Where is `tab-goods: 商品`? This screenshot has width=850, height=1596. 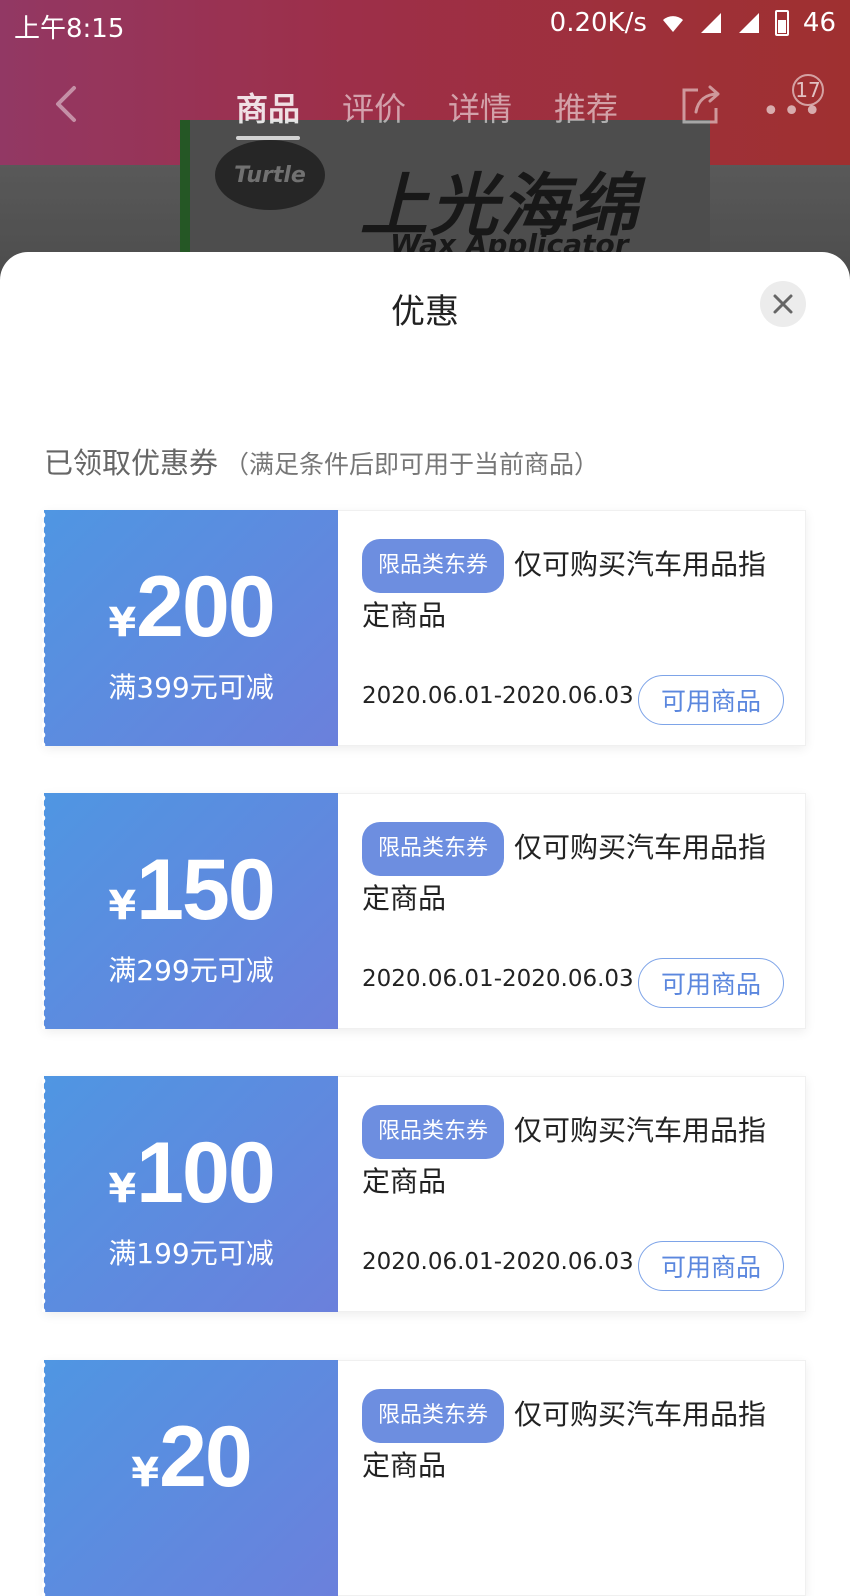
tab-goods: 商品 is located at coordinates (268, 112).